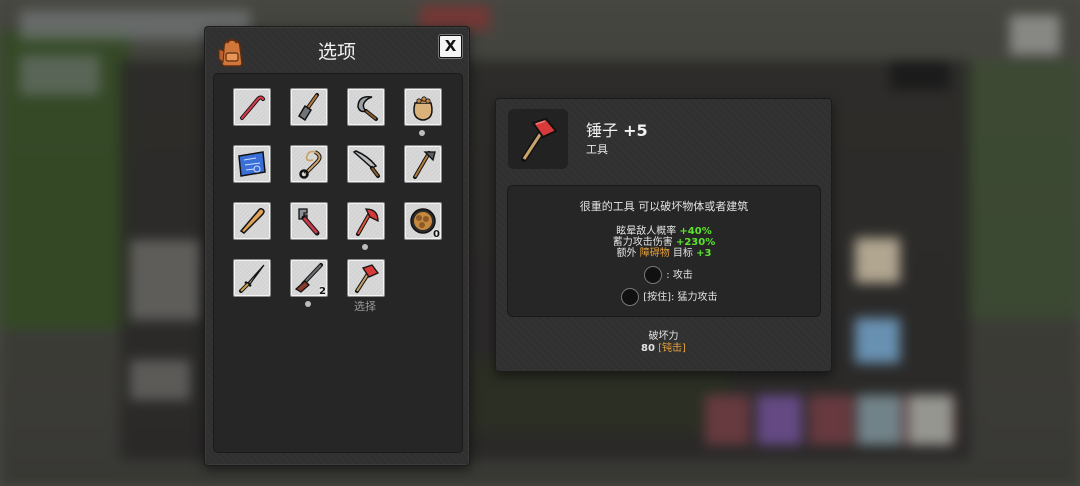 The width and height of the screenshot is (1080, 486). I want to click on close-button: X, so click(450, 46).